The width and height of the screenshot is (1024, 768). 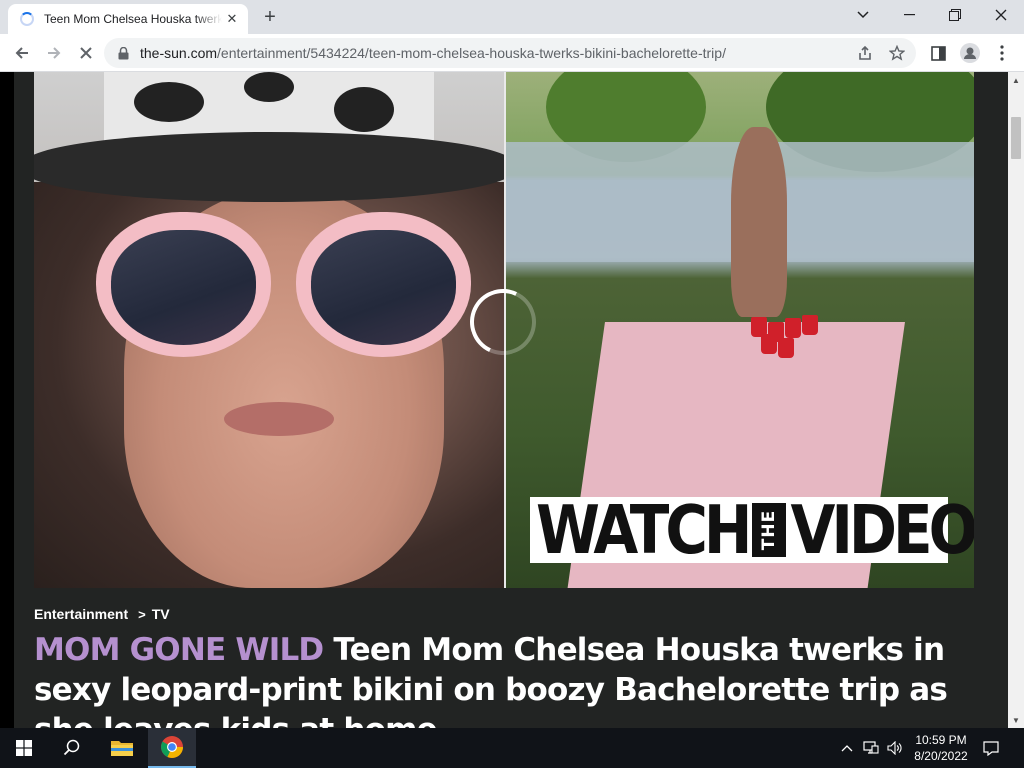 I want to click on tab-search-button, so click(x=863, y=15).